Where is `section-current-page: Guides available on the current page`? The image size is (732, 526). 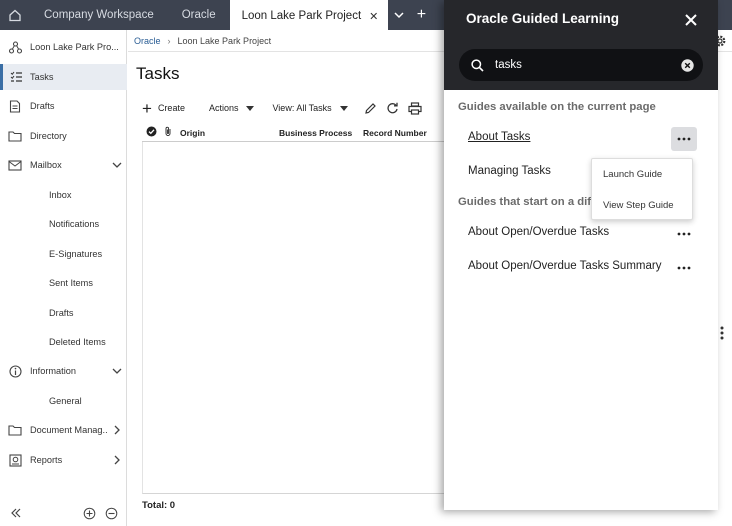 section-current-page: Guides available on the current page is located at coordinates (557, 107).